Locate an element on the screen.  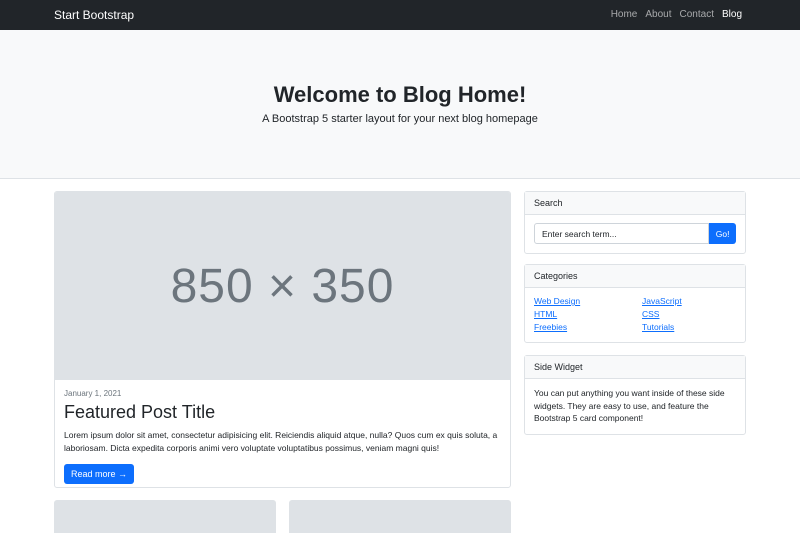
nav-item-about: About is located at coordinates (658, 15).